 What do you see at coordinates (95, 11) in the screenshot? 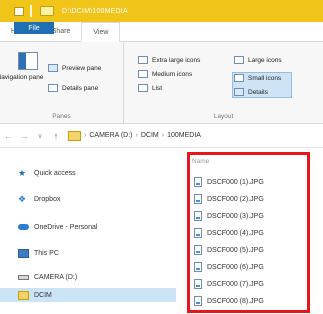
I see `window-title: D:\DCIM\100MEDIA` at bounding box center [95, 11].